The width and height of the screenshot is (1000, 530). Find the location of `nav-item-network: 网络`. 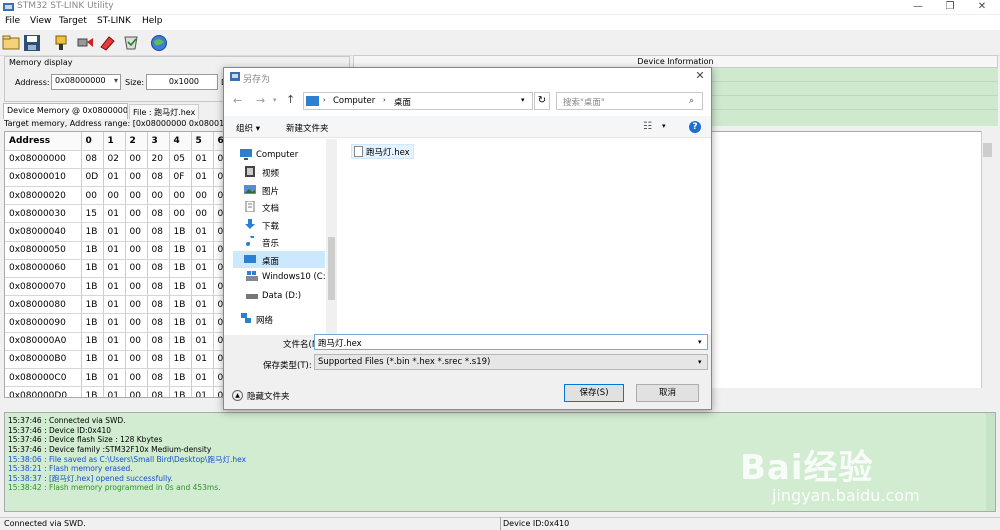

nav-item-network: 网络 is located at coordinates (264, 320).